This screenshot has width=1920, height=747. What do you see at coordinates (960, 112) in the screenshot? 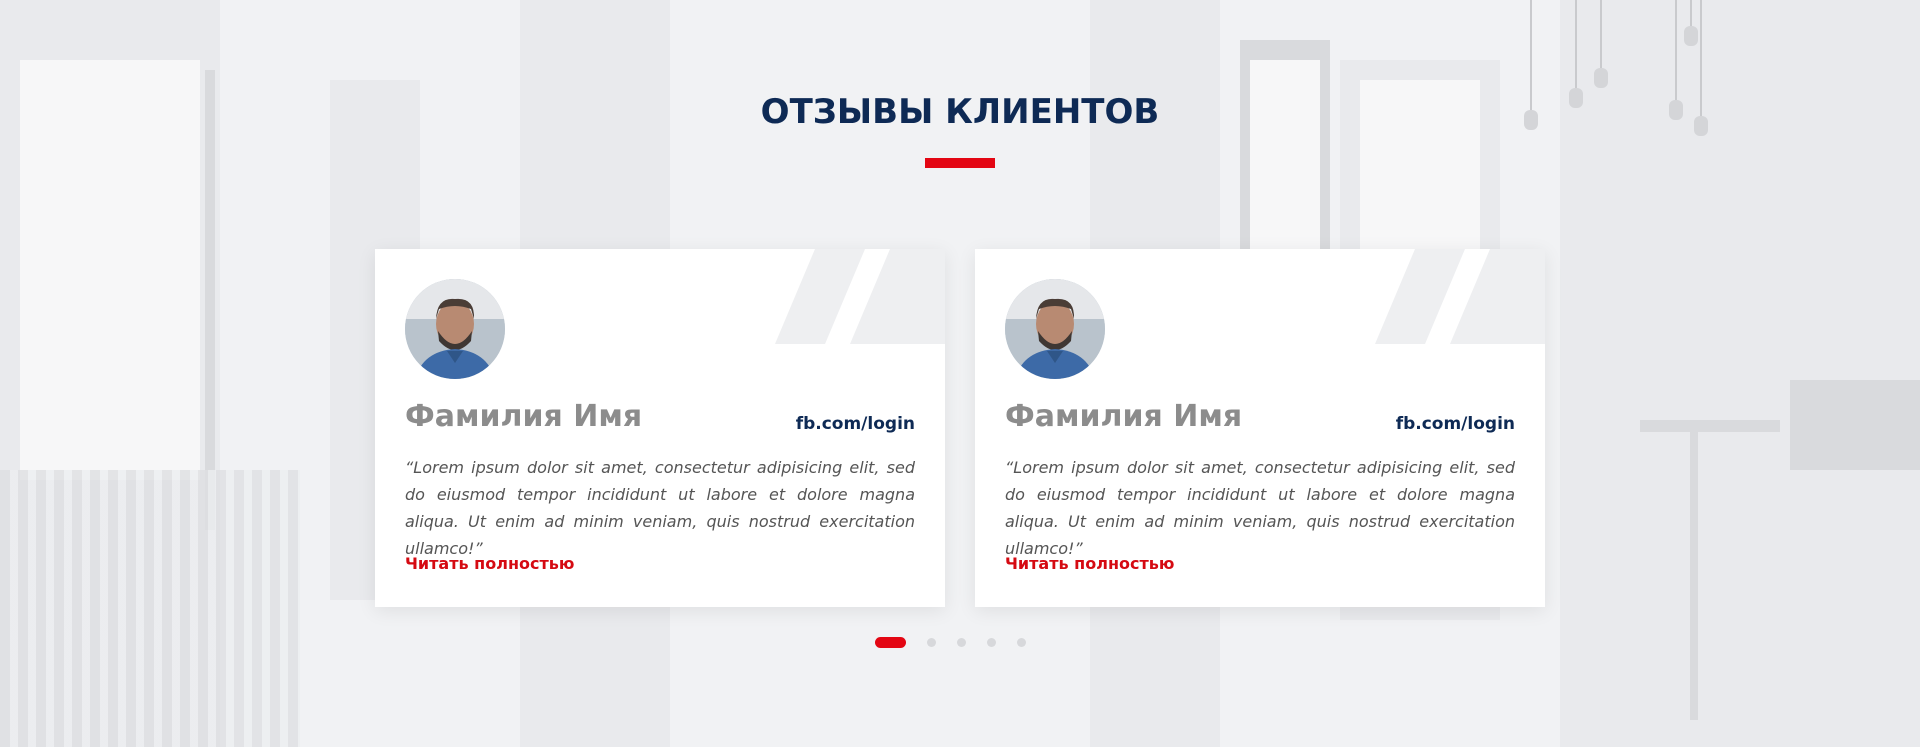
I see `section-title: ОТЗЫВЫ КЛИЕНТОВ` at bounding box center [960, 112].